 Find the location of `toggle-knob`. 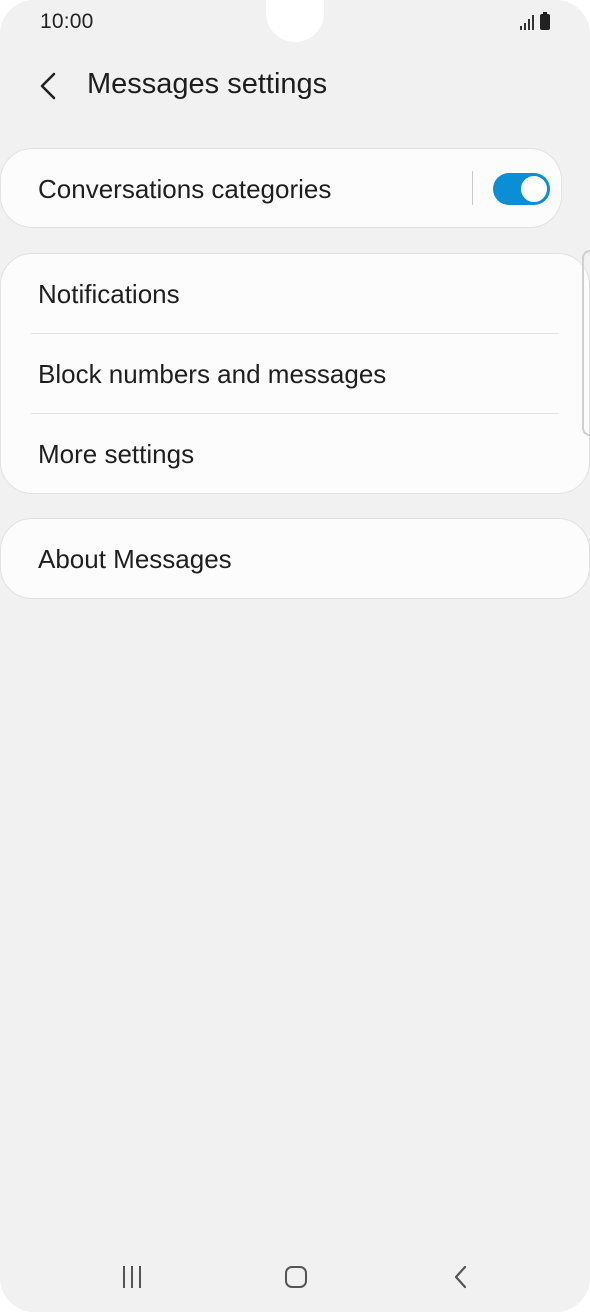

toggle-knob is located at coordinates (534, 189).